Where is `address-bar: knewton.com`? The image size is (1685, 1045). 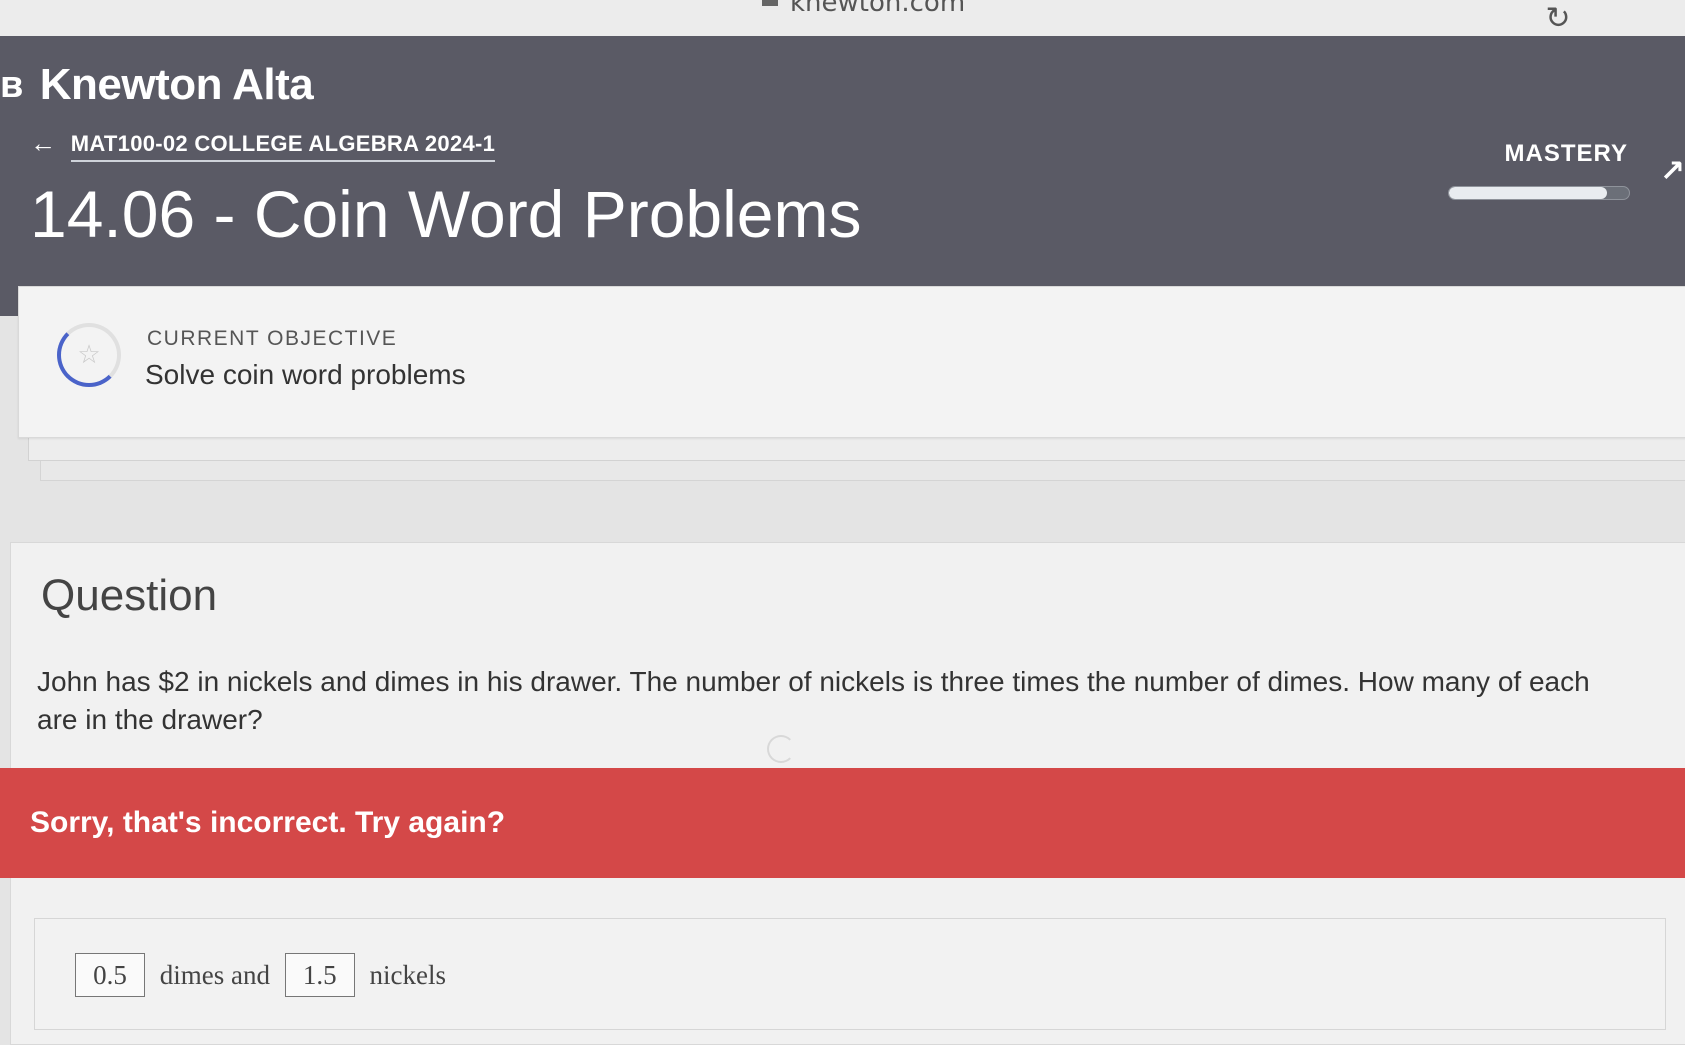 address-bar: knewton.com is located at coordinates (877, 9).